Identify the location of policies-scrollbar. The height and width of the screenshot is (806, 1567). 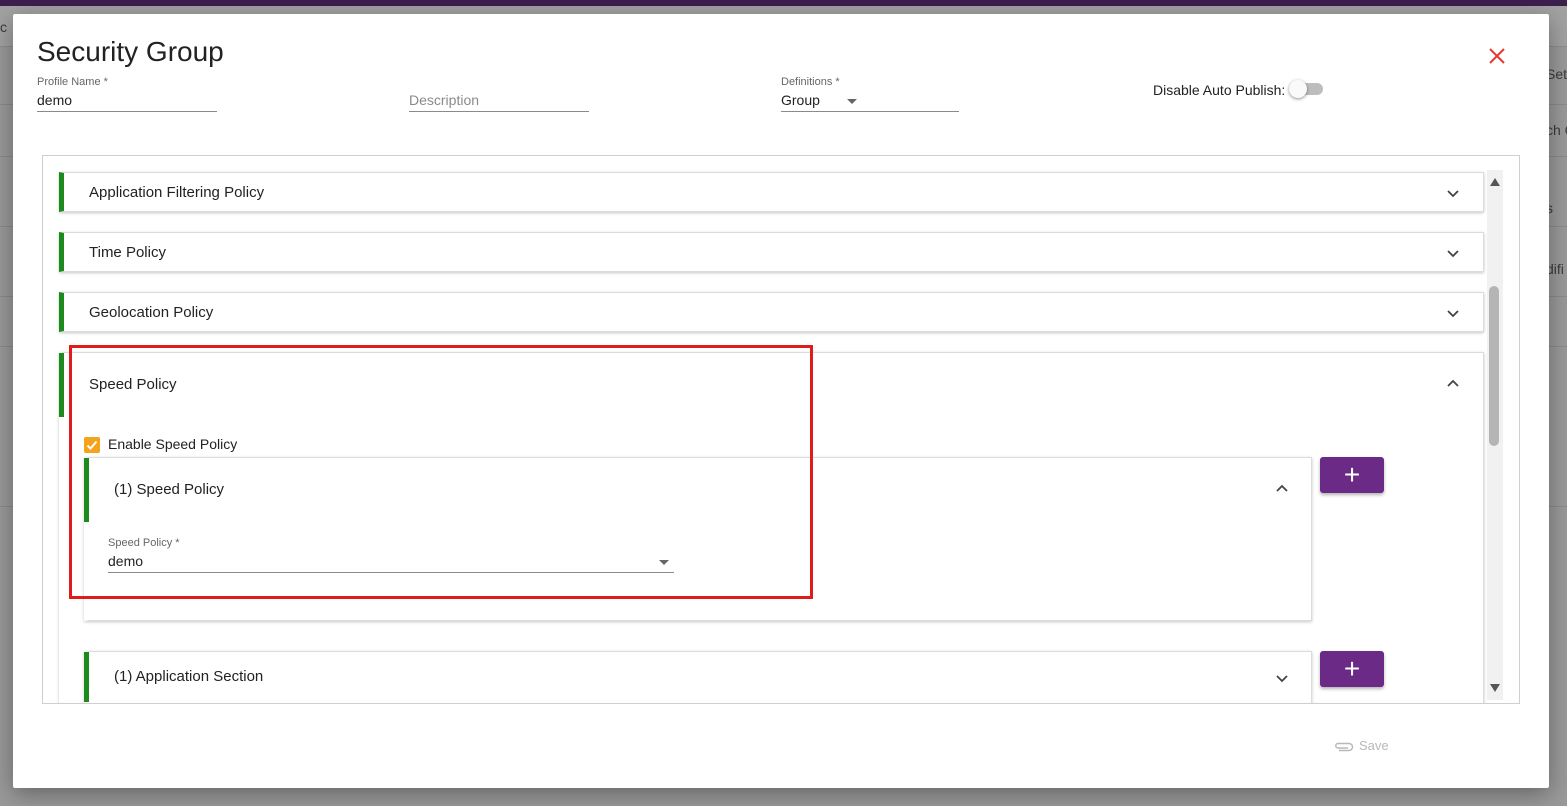
(1495, 435).